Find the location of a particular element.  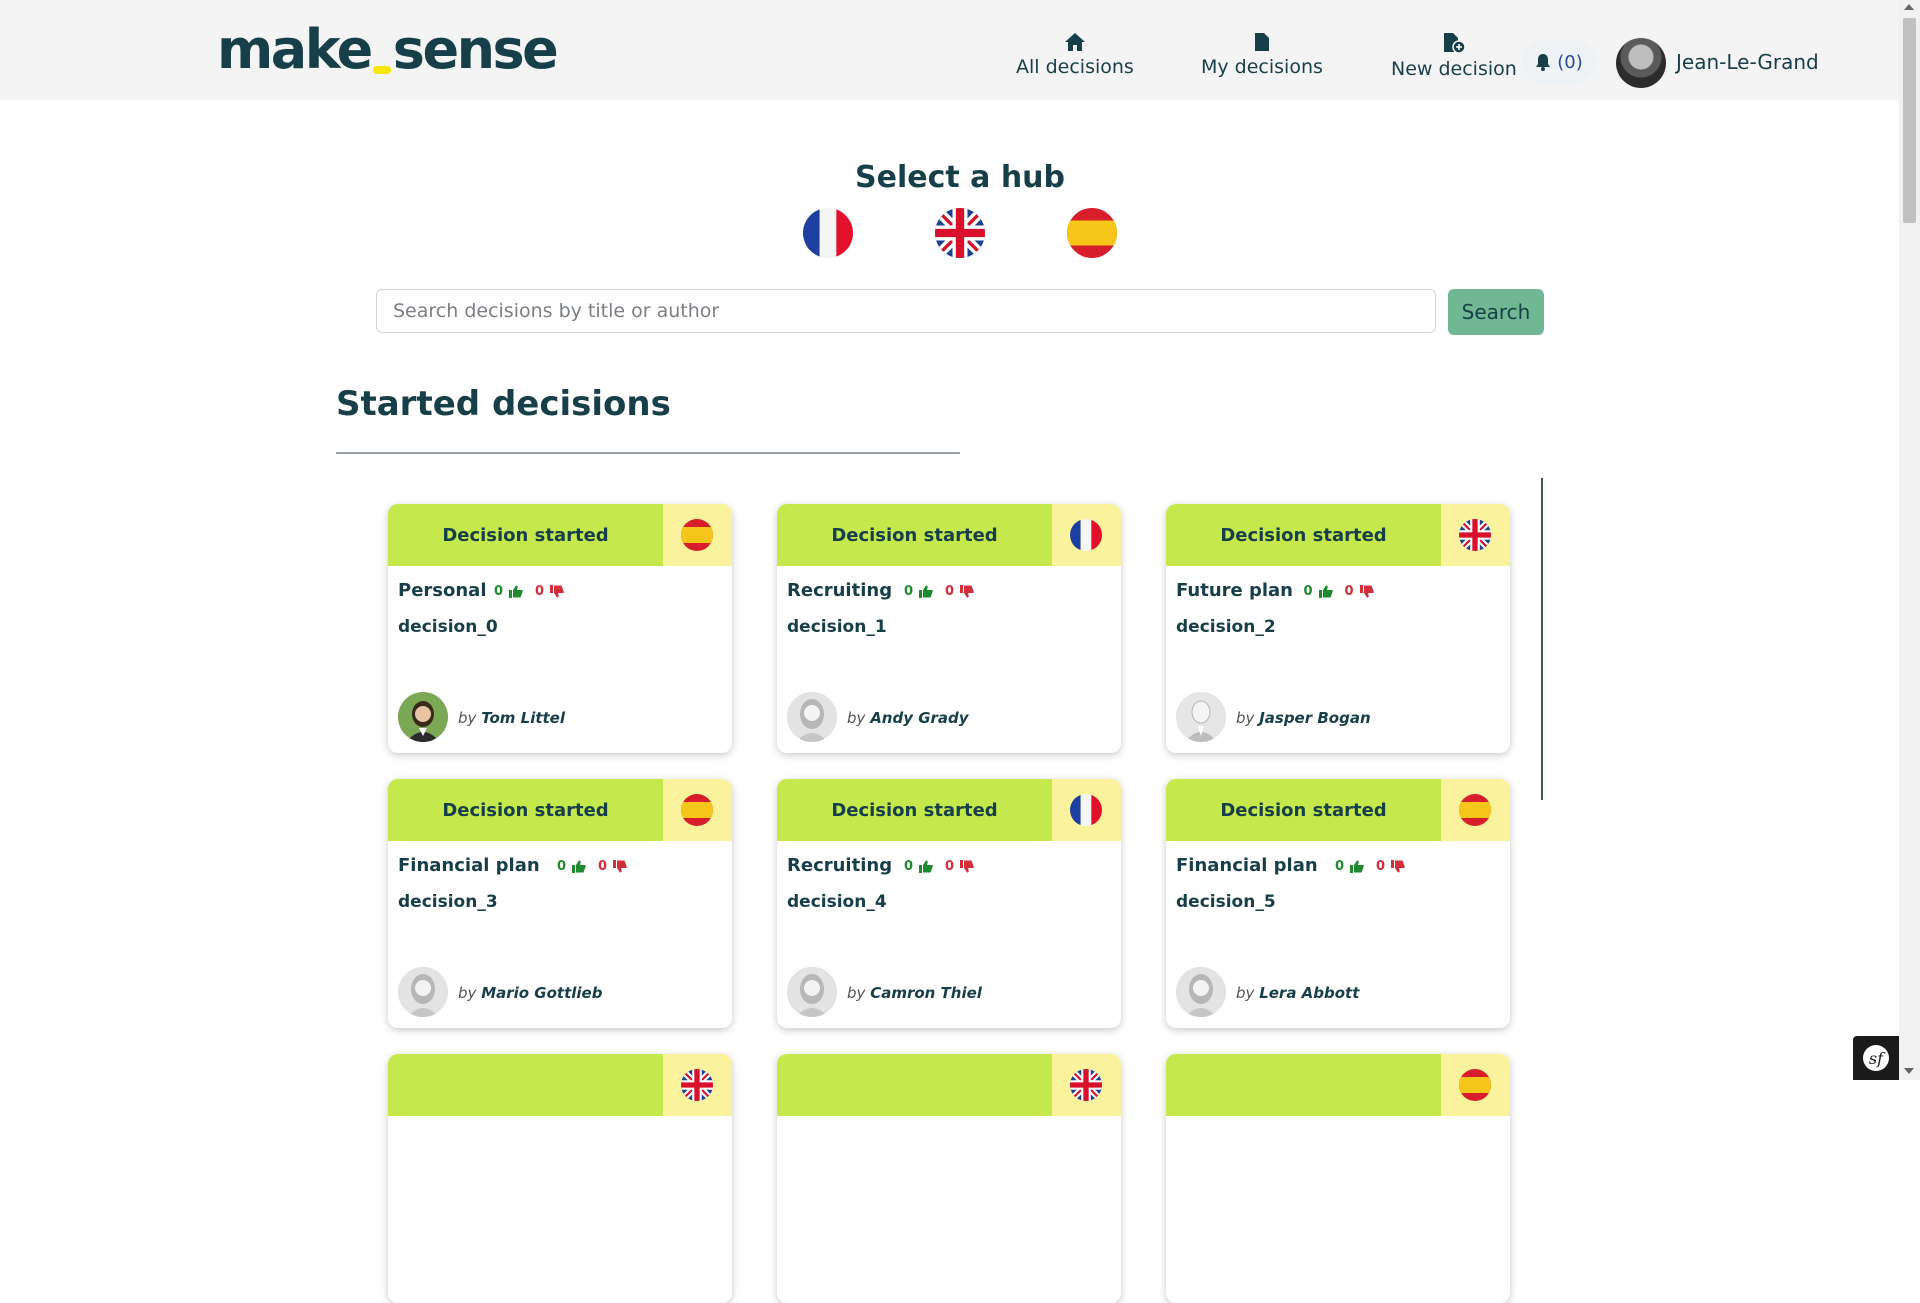

card-category: Recruiting is located at coordinates (840, 590).